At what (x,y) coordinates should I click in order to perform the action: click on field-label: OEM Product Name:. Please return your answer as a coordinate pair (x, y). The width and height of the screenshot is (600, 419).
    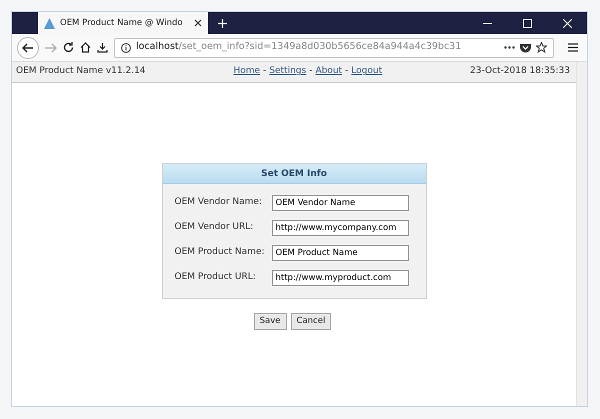
    Looking at the image, I should click on (220, 252).